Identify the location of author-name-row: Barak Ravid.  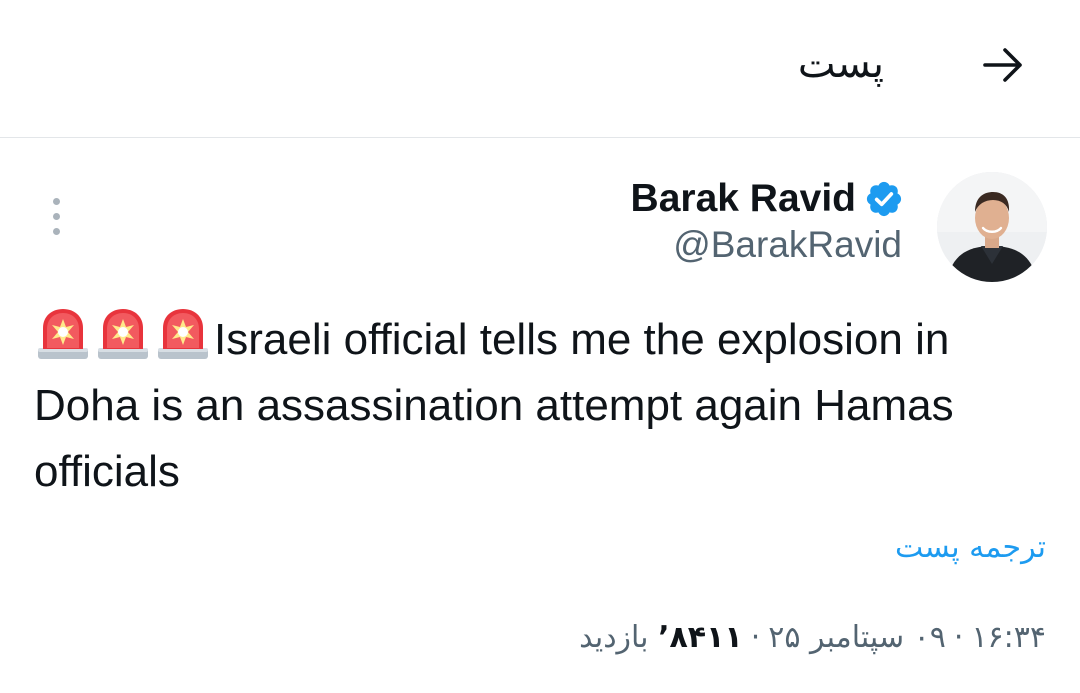
(767, 199).